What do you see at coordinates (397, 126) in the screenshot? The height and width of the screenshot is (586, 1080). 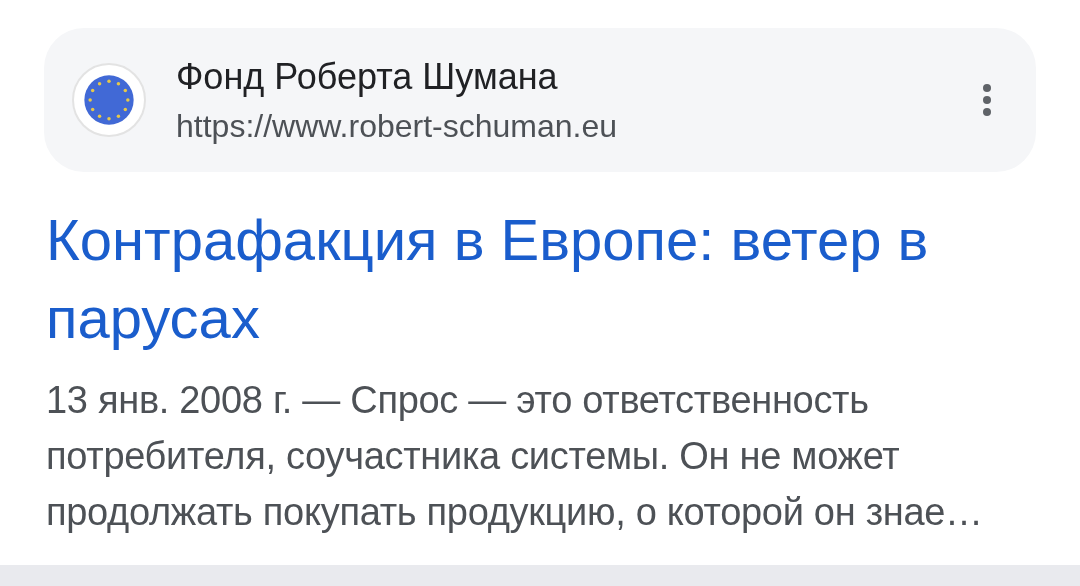 I see `site-url: https://www.robert-schuman.eu` at bounding box center [397, 126].